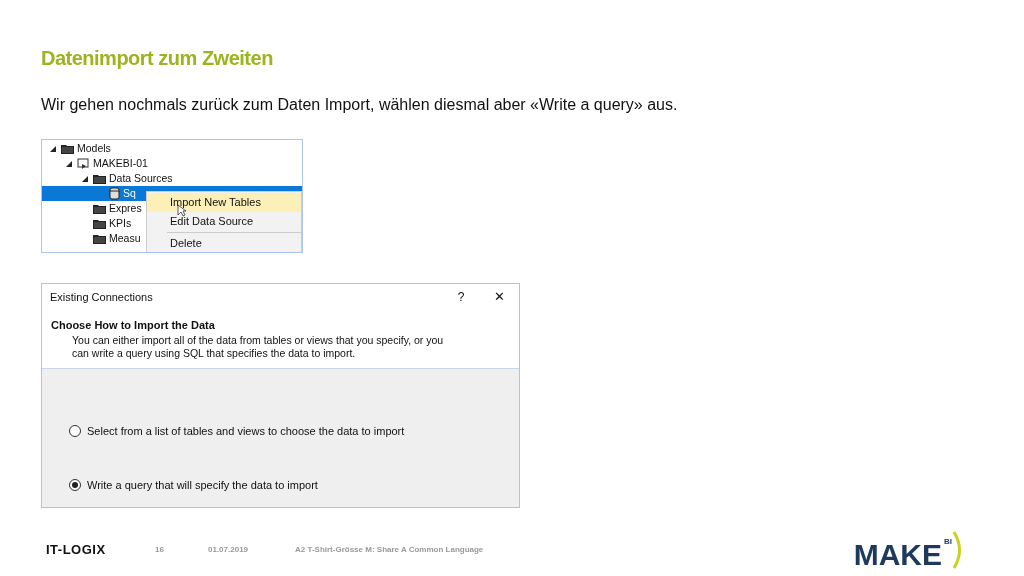 This screenshot has height=576, width=1024. Describe the element at coordinates (102, 297) in the screenshot. I see `dialog-title: Existing Connections` at that location.